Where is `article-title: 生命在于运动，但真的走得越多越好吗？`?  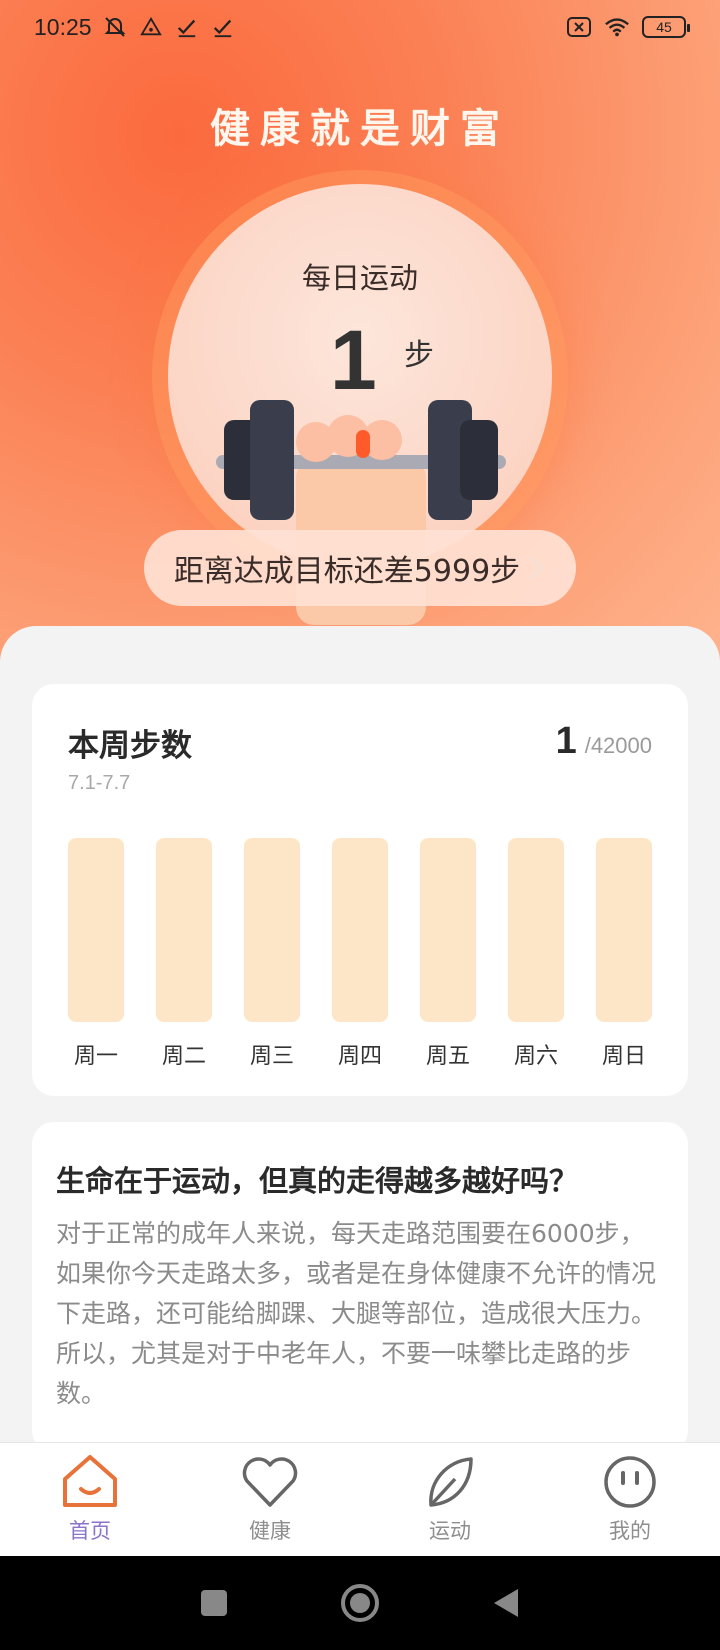 article-title: 生命在于运动，但真的走得越多越好吗？ is located at coordinates (317, 1181).